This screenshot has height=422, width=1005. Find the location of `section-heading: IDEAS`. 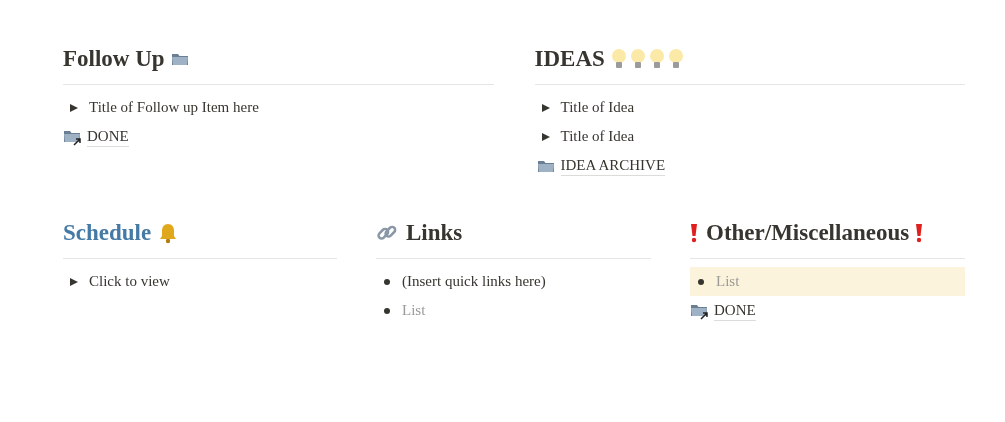

section-heading: IDEAS is located at coordinates (569, 59).